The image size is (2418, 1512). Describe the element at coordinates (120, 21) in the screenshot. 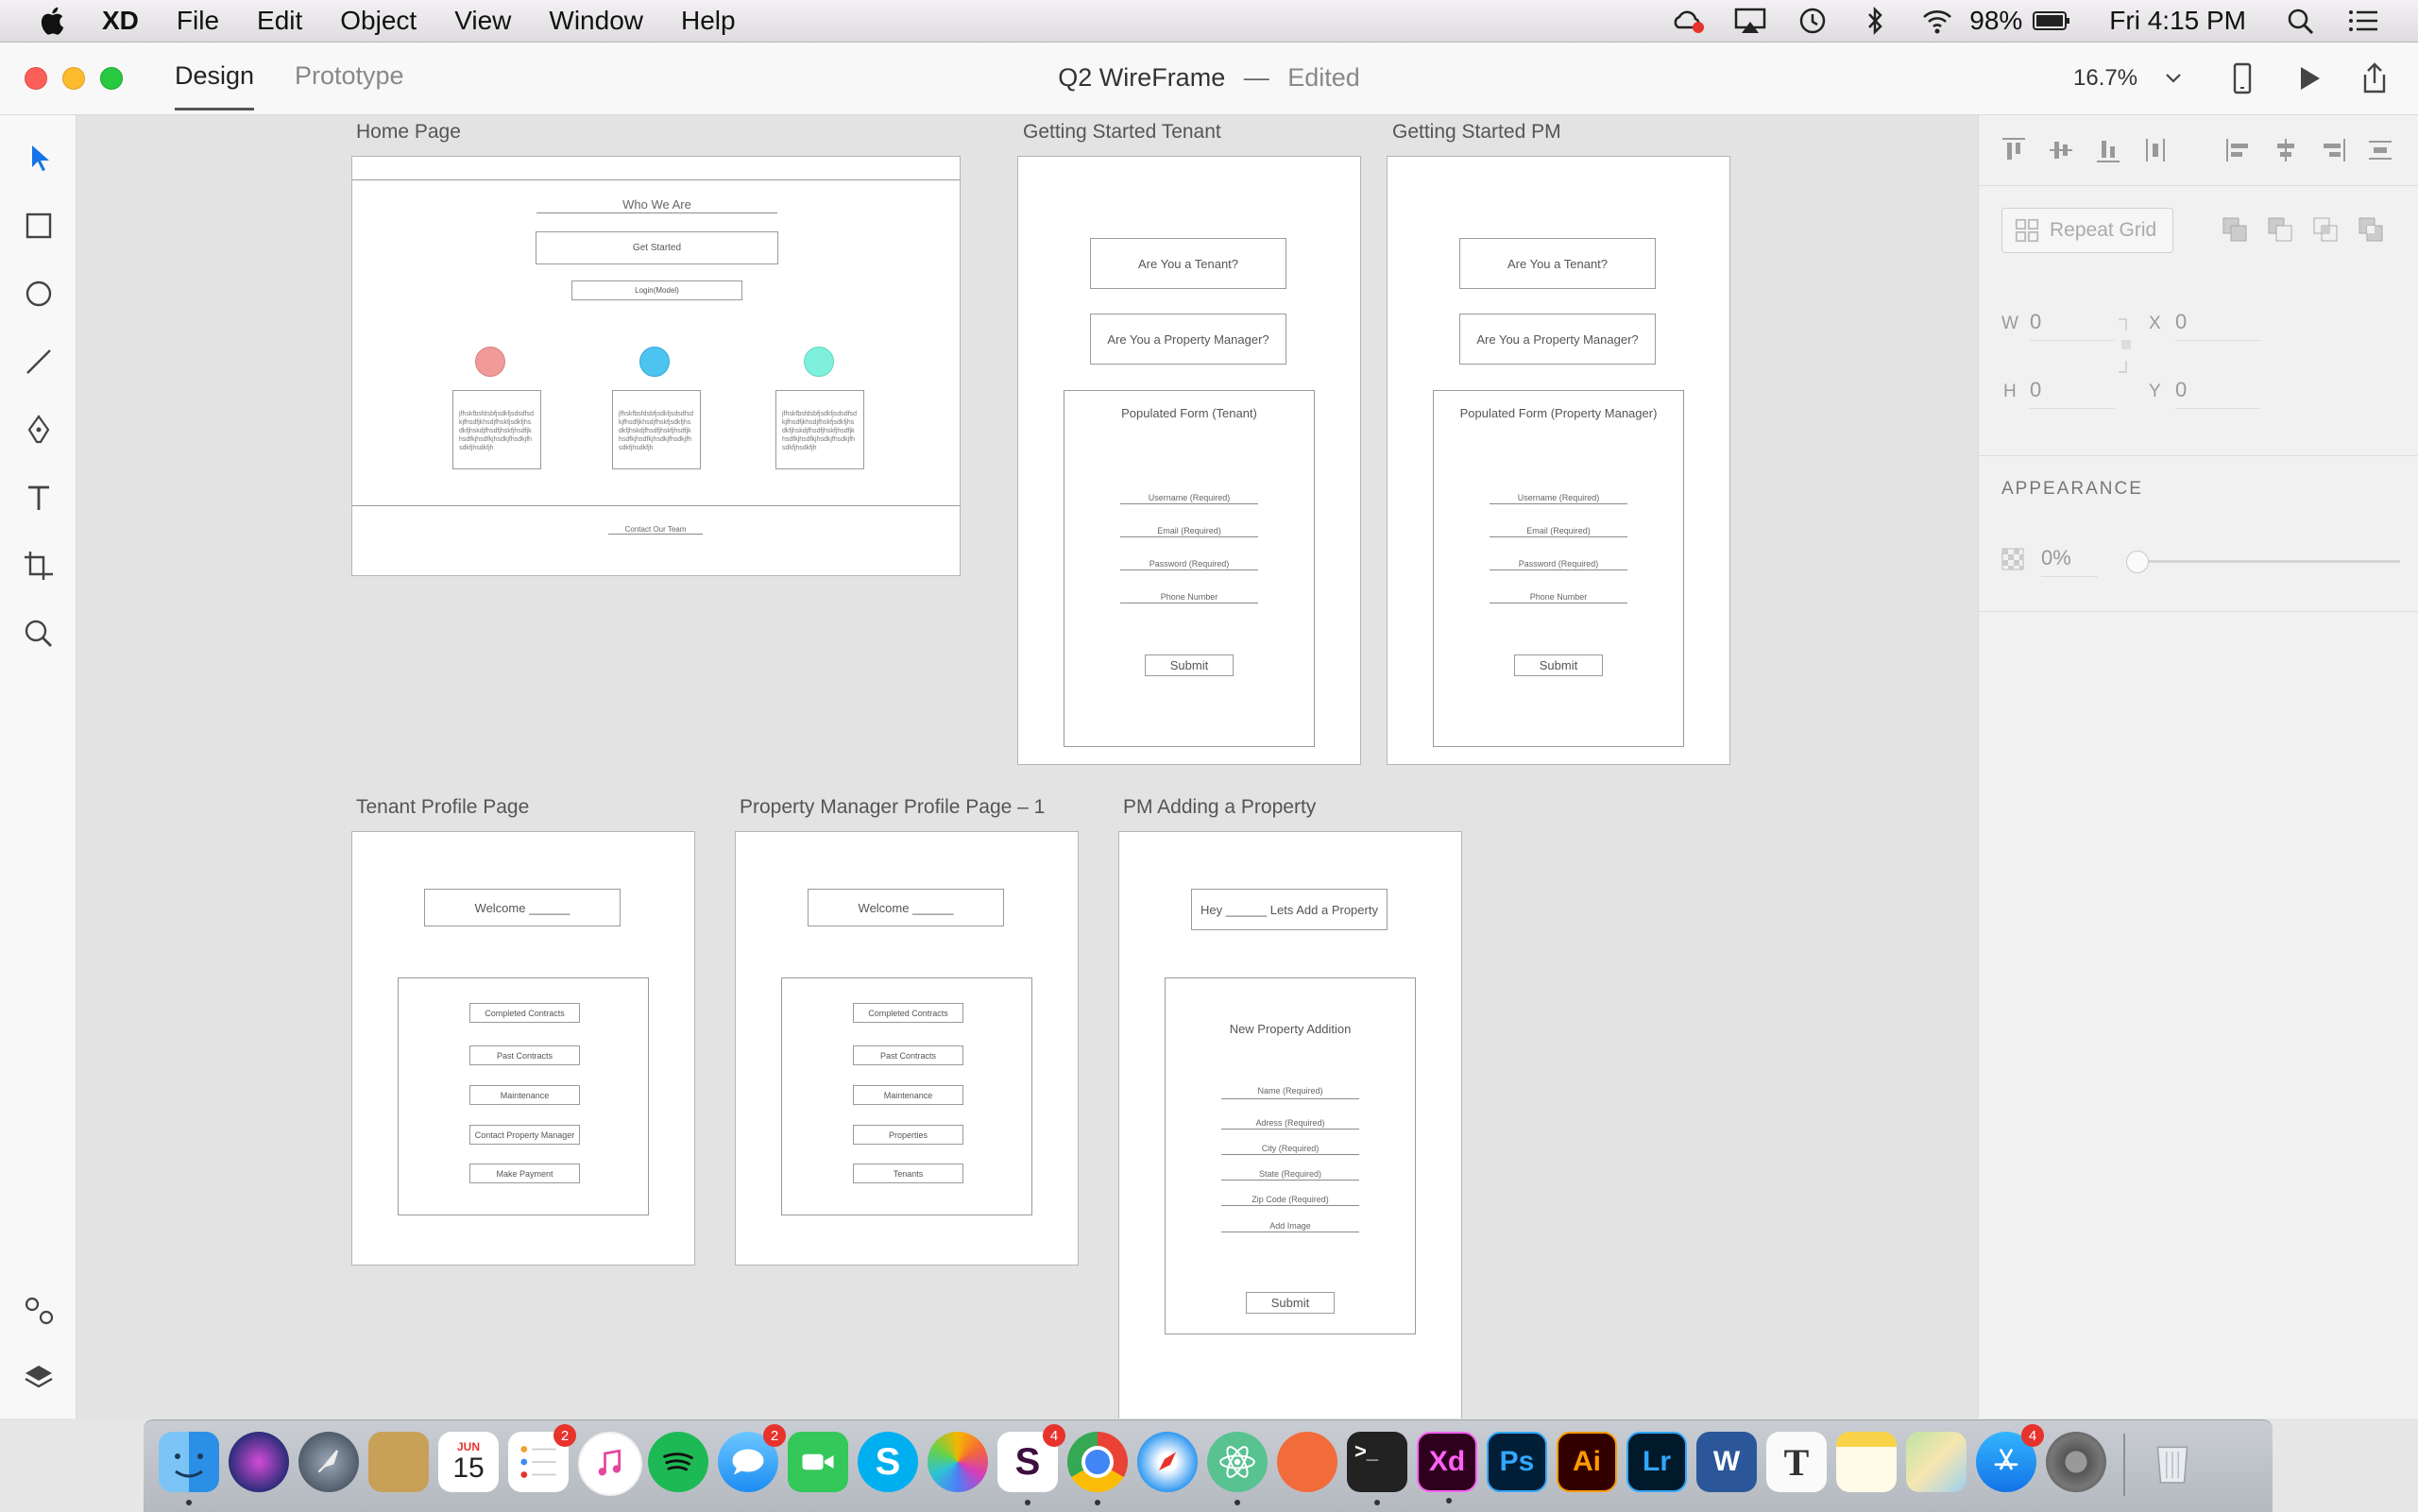

I see `menu-app-xd: XD` at that location.